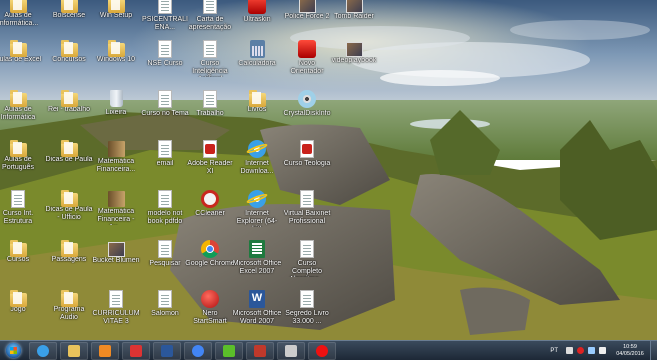  What do you see at coordinates (354, 63) in the screenshot?
I see `desktop-icon: videoplaybook` at bounding box center [354, 63].